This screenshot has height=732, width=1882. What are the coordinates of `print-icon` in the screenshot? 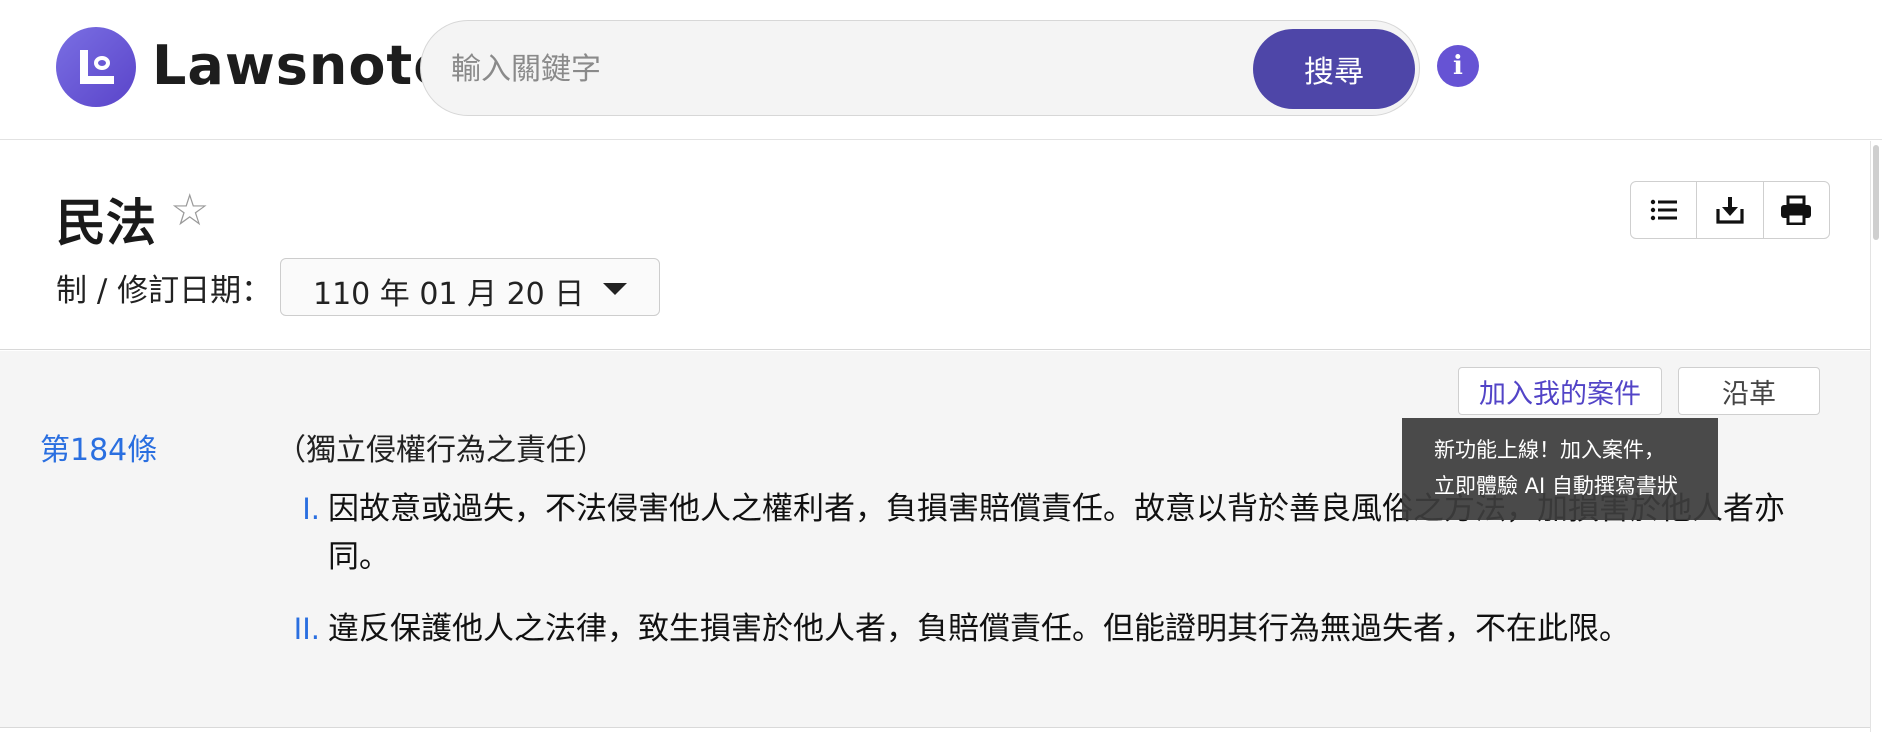 It's located at (1796, 210).